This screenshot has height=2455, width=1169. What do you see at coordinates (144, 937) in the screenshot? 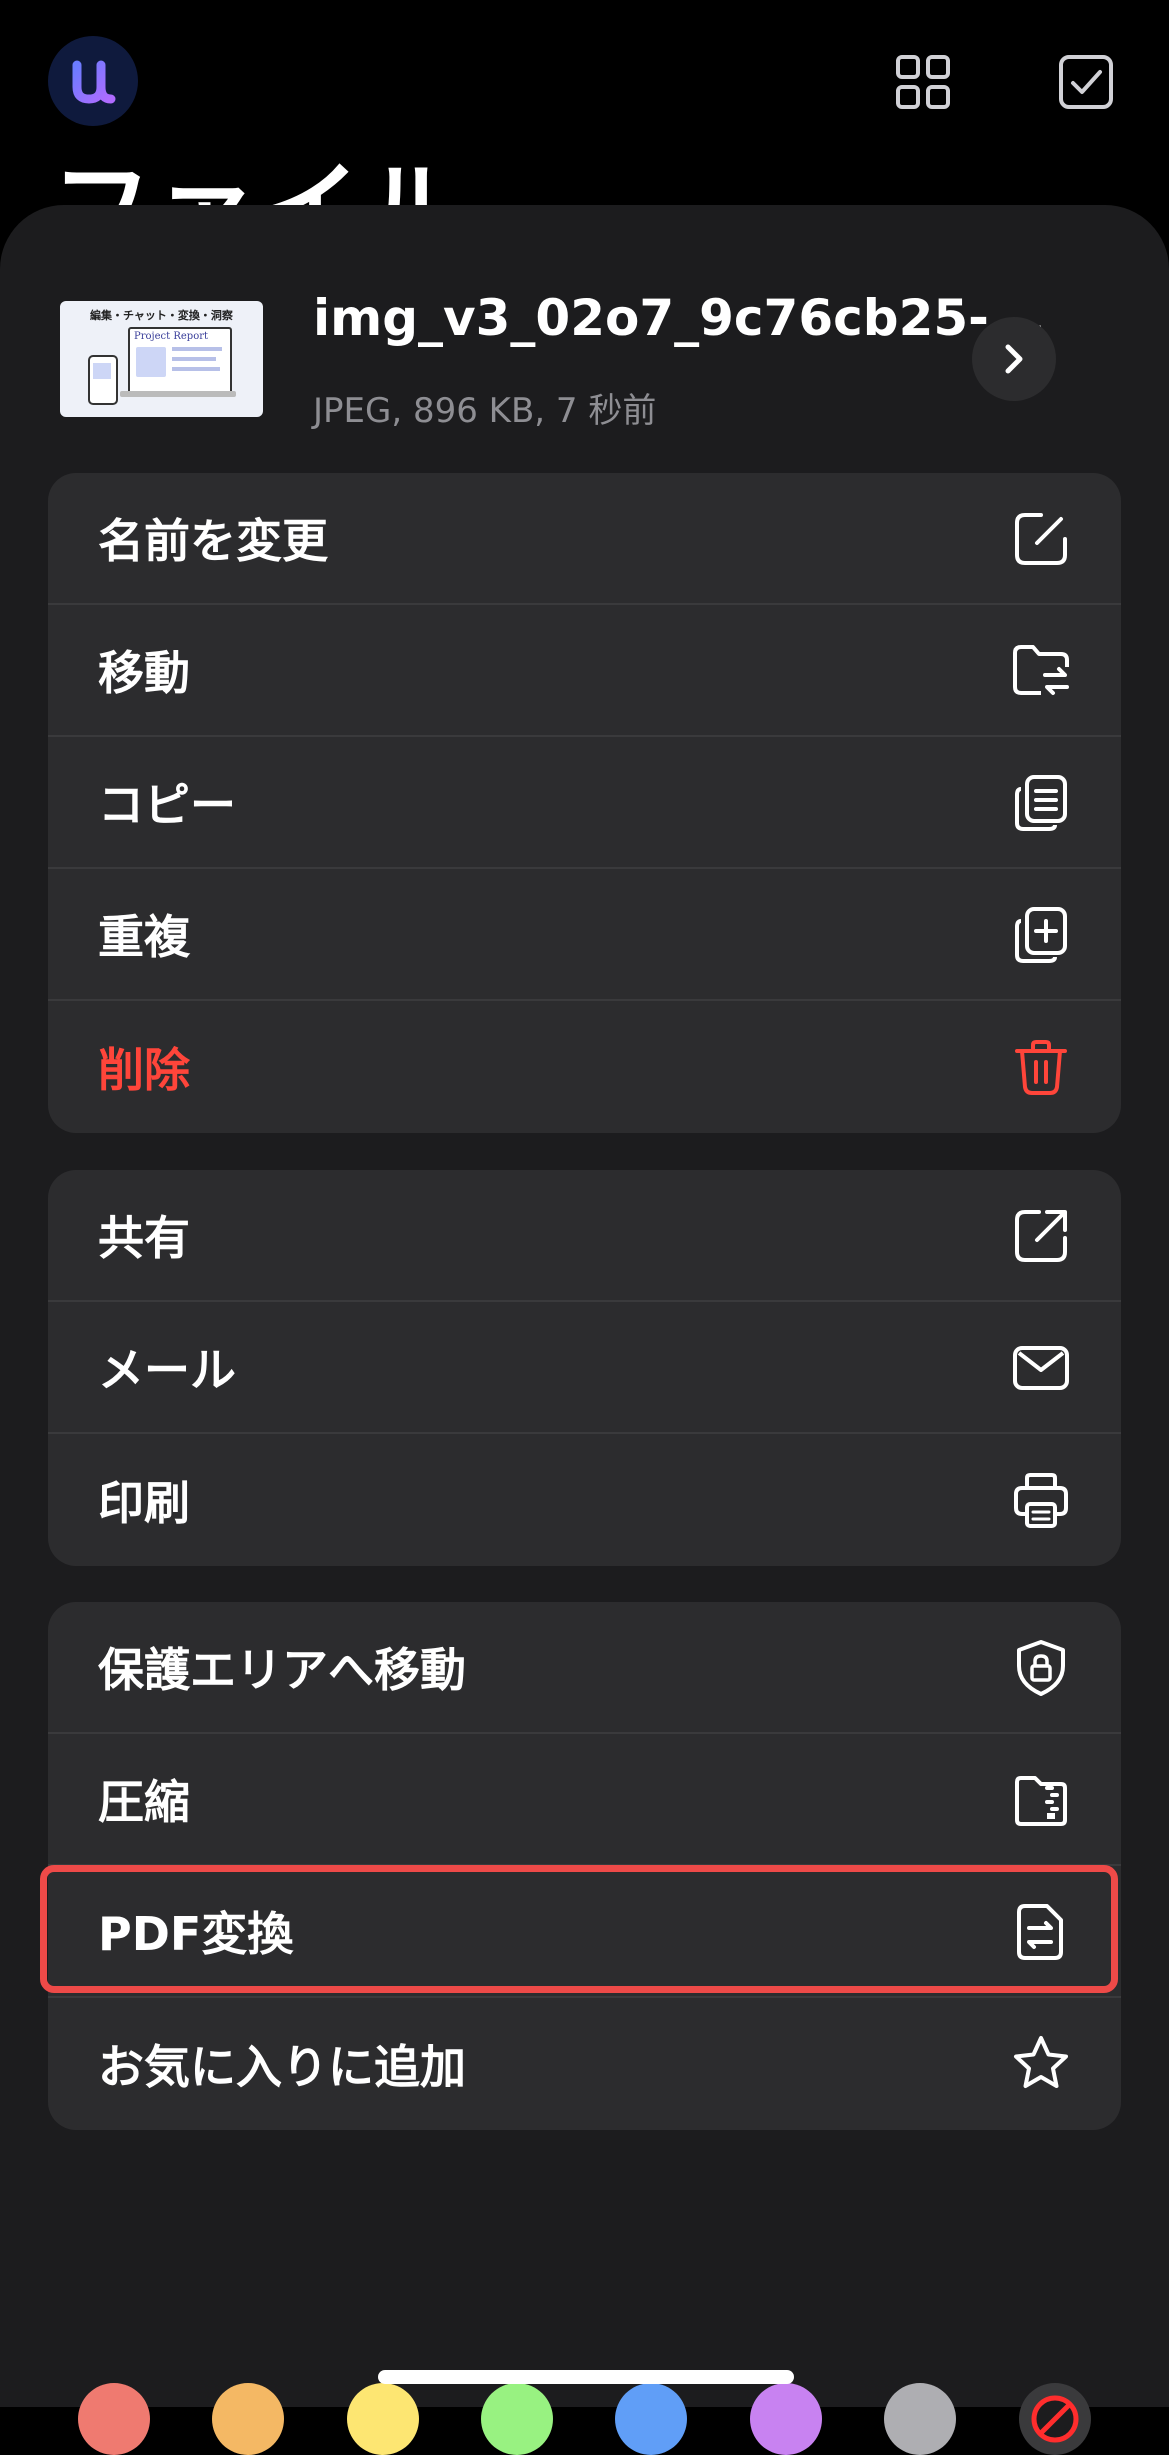
I see `duplicate-label: 重複` at bounding box center [144, 937].